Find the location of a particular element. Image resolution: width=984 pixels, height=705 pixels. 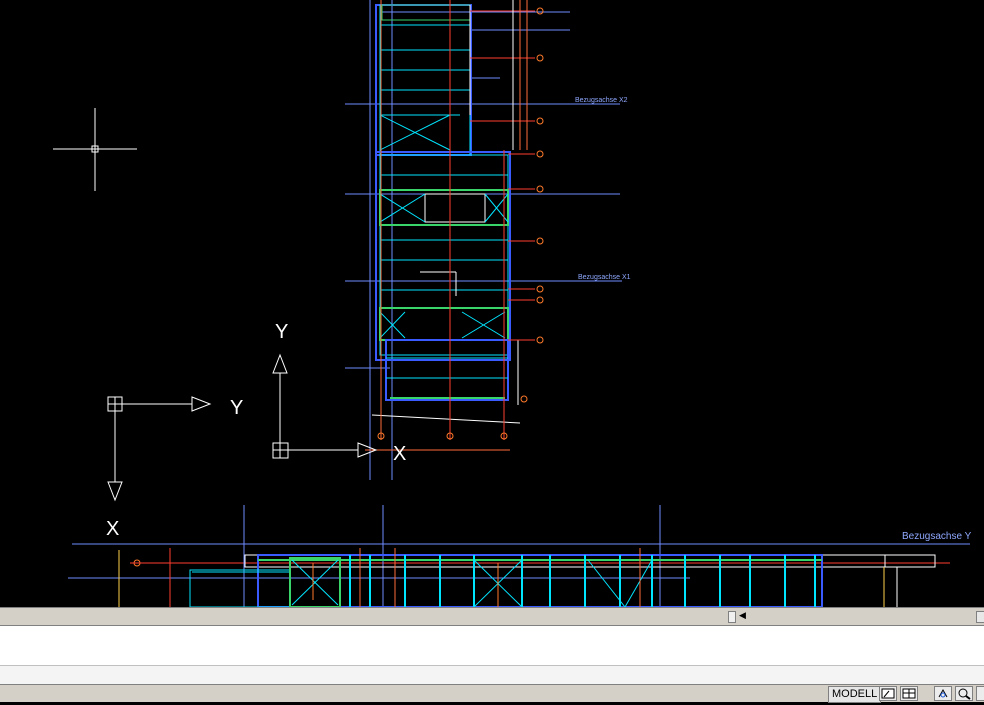

layout-icon is located at coordinates (888, 693).